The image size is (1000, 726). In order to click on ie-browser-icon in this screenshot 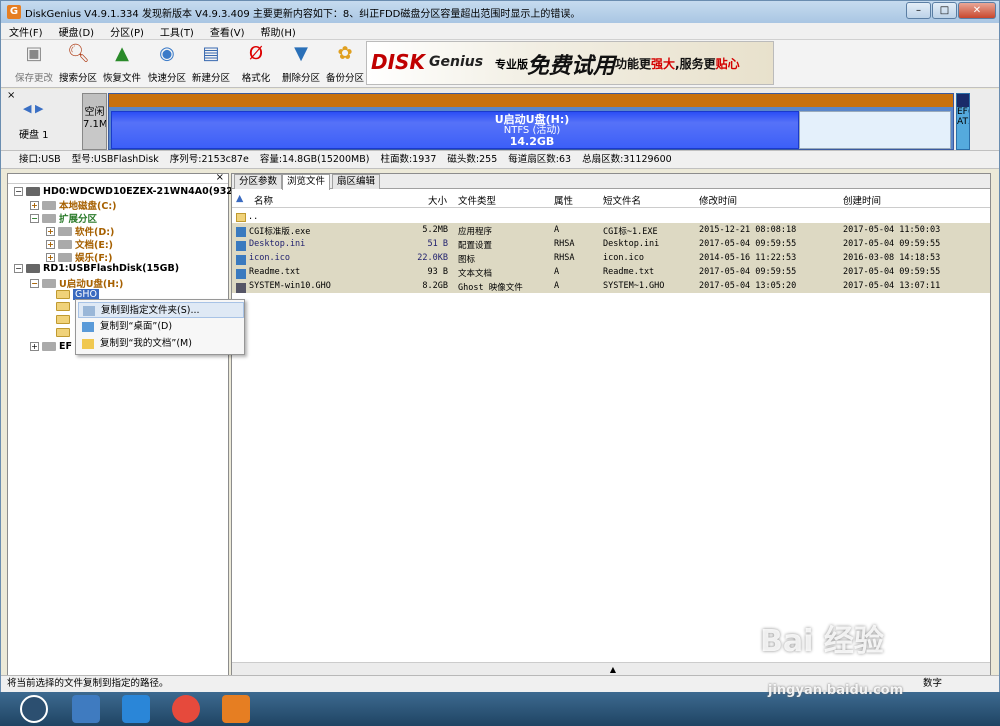, I will do `click(136, 709)`.